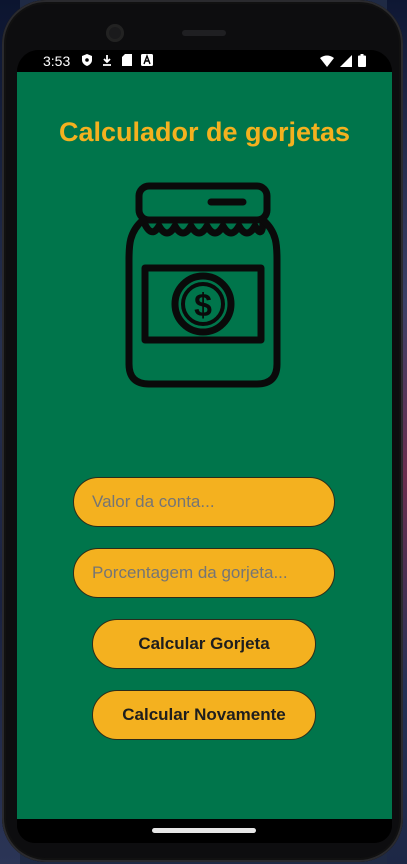 The height and width of the screenshot is (864, 407). Describe the element at coordinates (57, 61) in the screenshot. I see `status-time: 3:53` at that location.